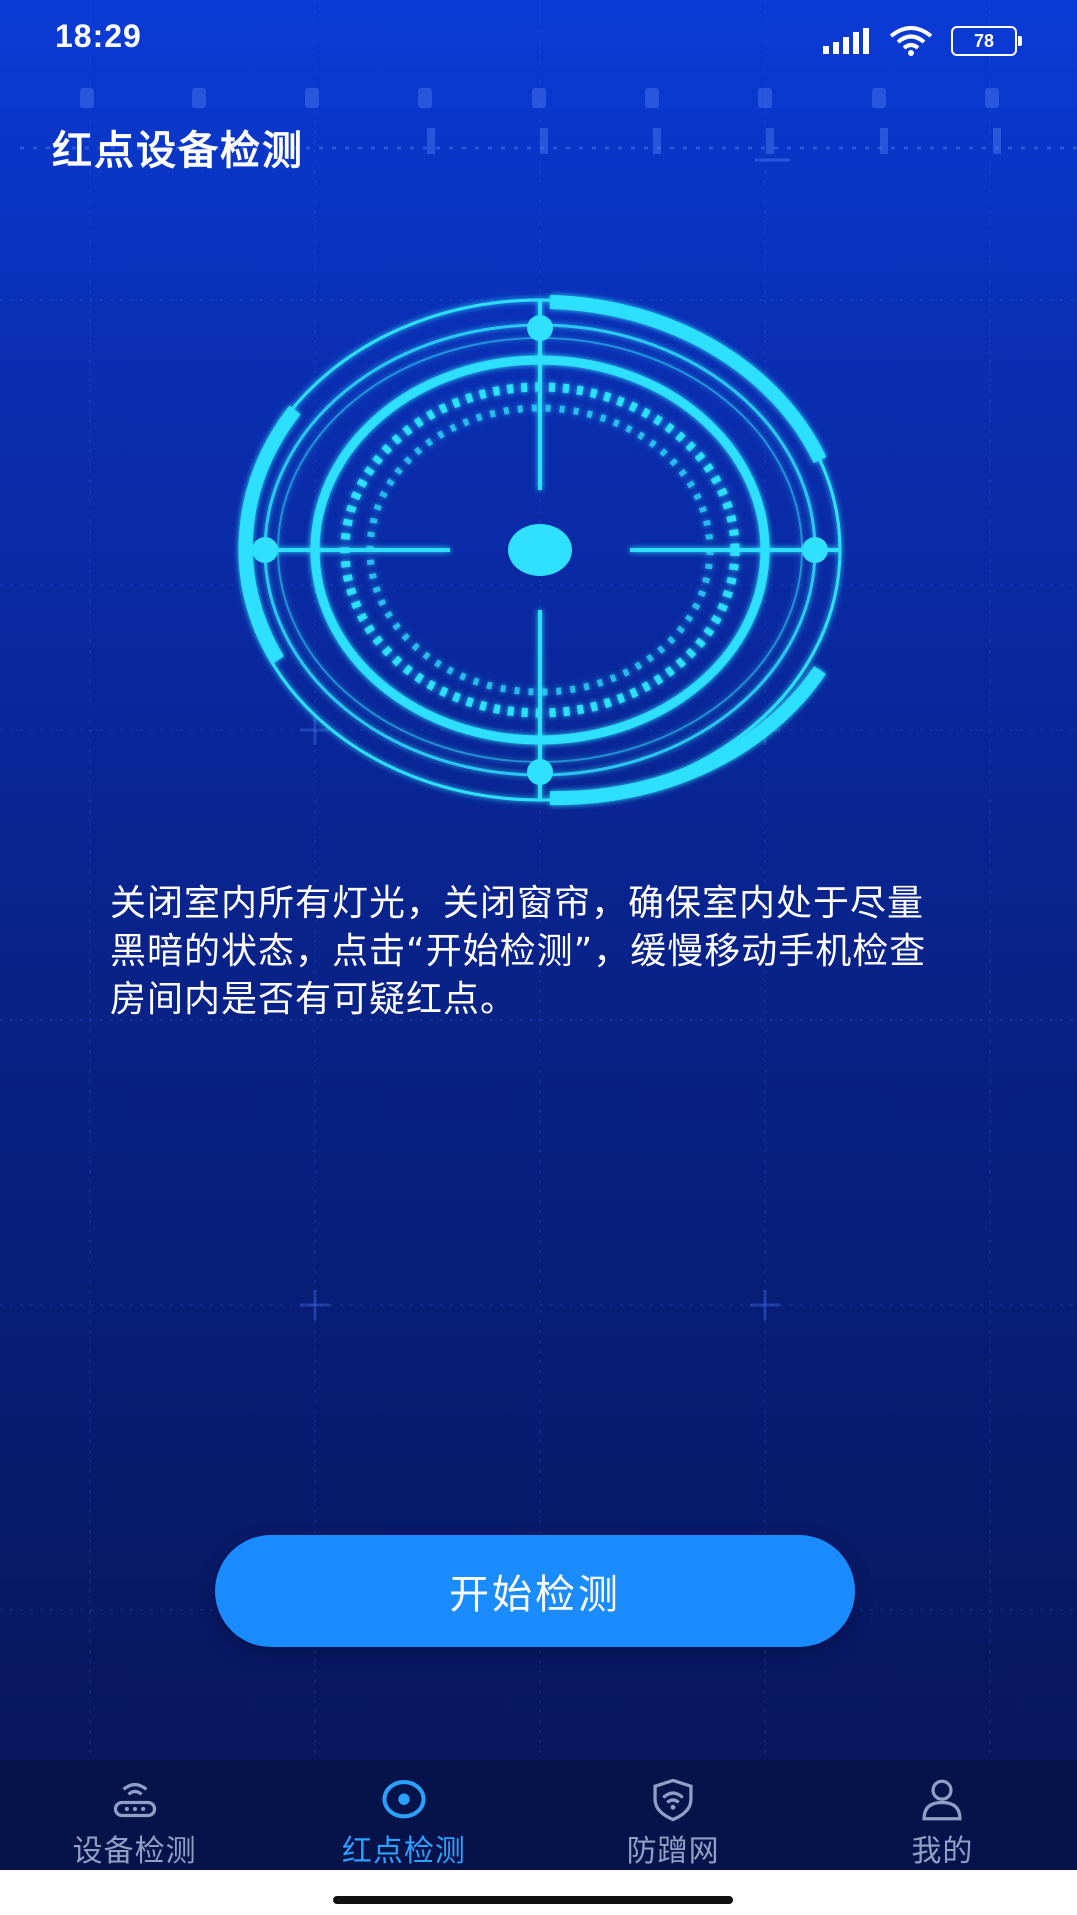 This screenshot has width=1077, height=1915. Describe the element at coordinates (533, 1900) in the screenshot. I see `home-indicator` at that location.